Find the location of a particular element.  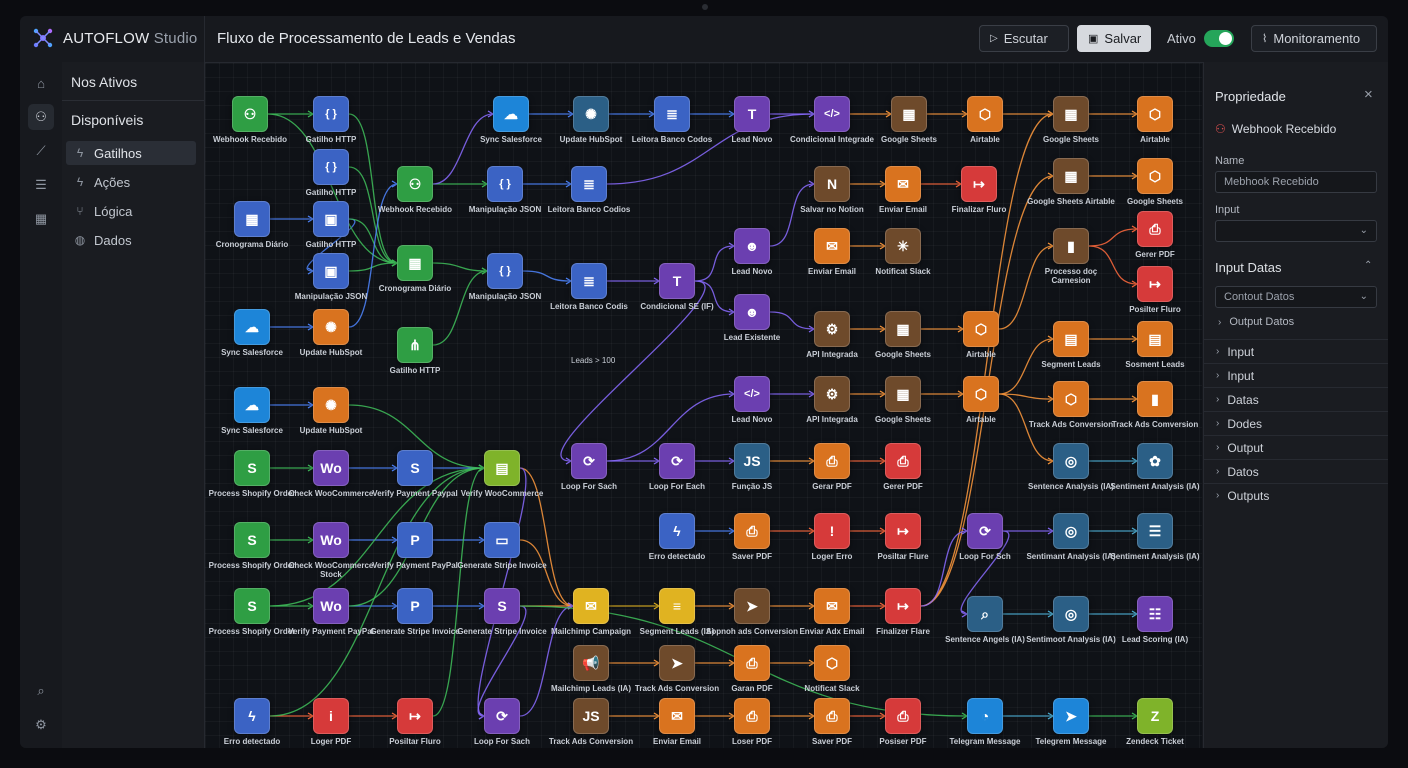

node-sentiment-analysis-ia: ✿ Sentiment Analysis (IA) is located at coordinates (1155, 467).